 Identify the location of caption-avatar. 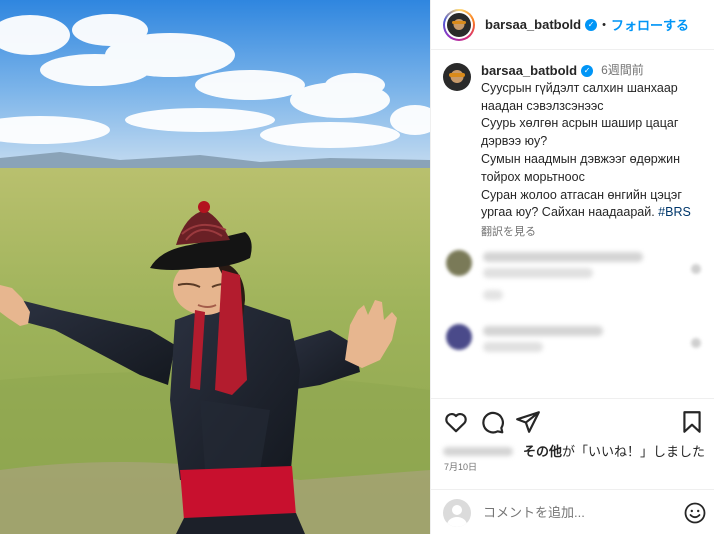
(457, 77).